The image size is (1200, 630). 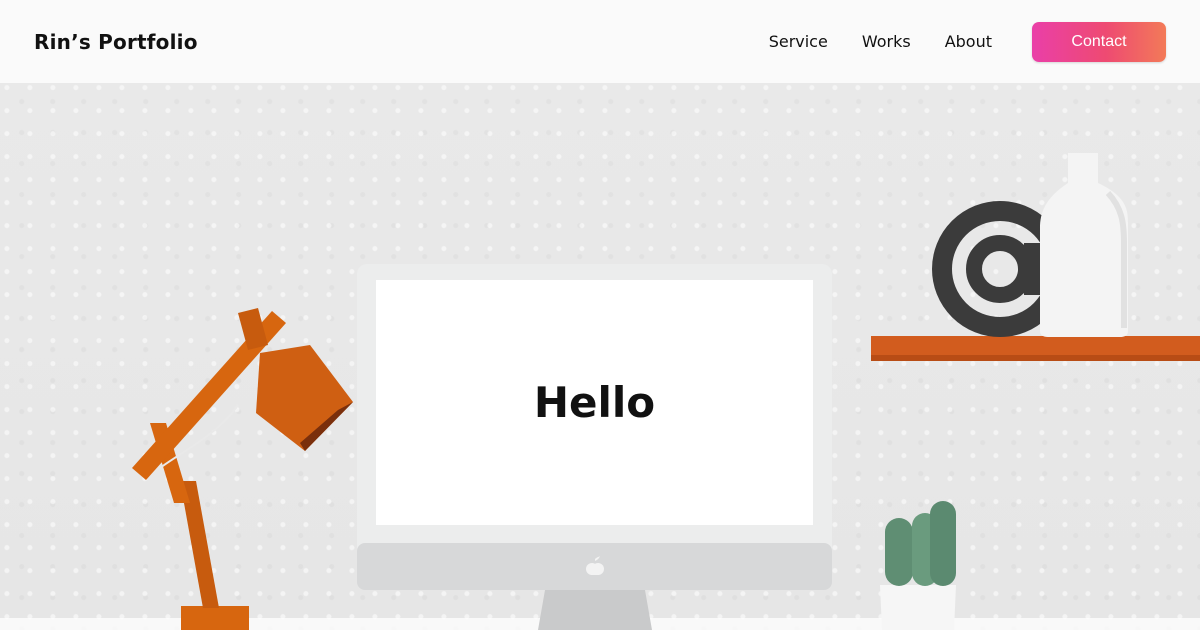 I want to click on monitor-stand, so click(x=595, y=610).